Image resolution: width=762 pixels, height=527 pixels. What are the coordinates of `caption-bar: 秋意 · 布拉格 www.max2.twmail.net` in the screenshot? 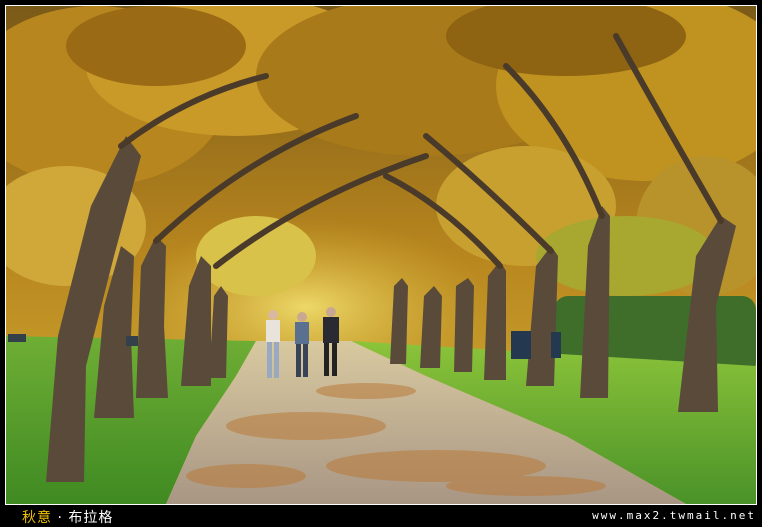 It's located at (381, 515).